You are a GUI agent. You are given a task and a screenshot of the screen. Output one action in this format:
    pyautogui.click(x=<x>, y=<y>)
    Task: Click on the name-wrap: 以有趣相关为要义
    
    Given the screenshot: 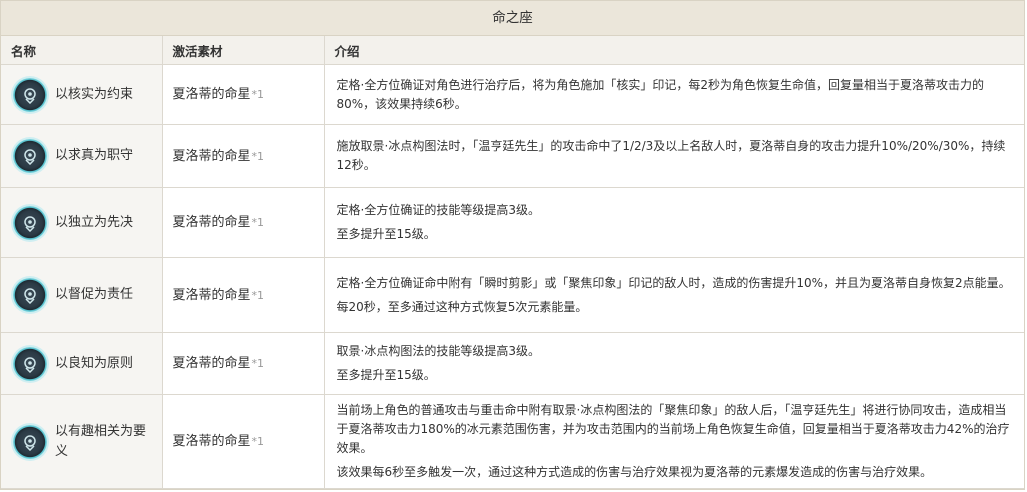 What is the action you would take?
    pyautogui.click(x=82, y=442)
    